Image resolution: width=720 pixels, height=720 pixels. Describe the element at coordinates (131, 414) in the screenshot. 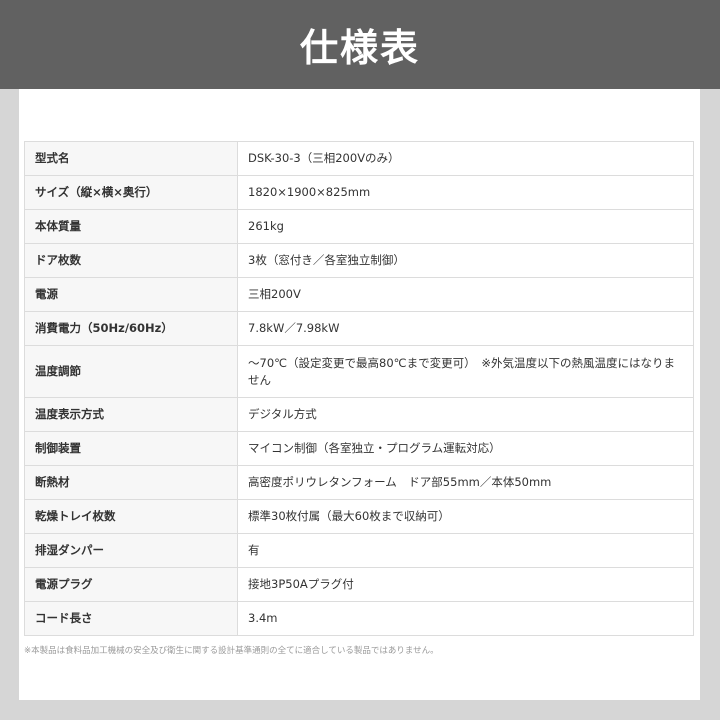

I see `spec-label: 温度表示方式` at that location.